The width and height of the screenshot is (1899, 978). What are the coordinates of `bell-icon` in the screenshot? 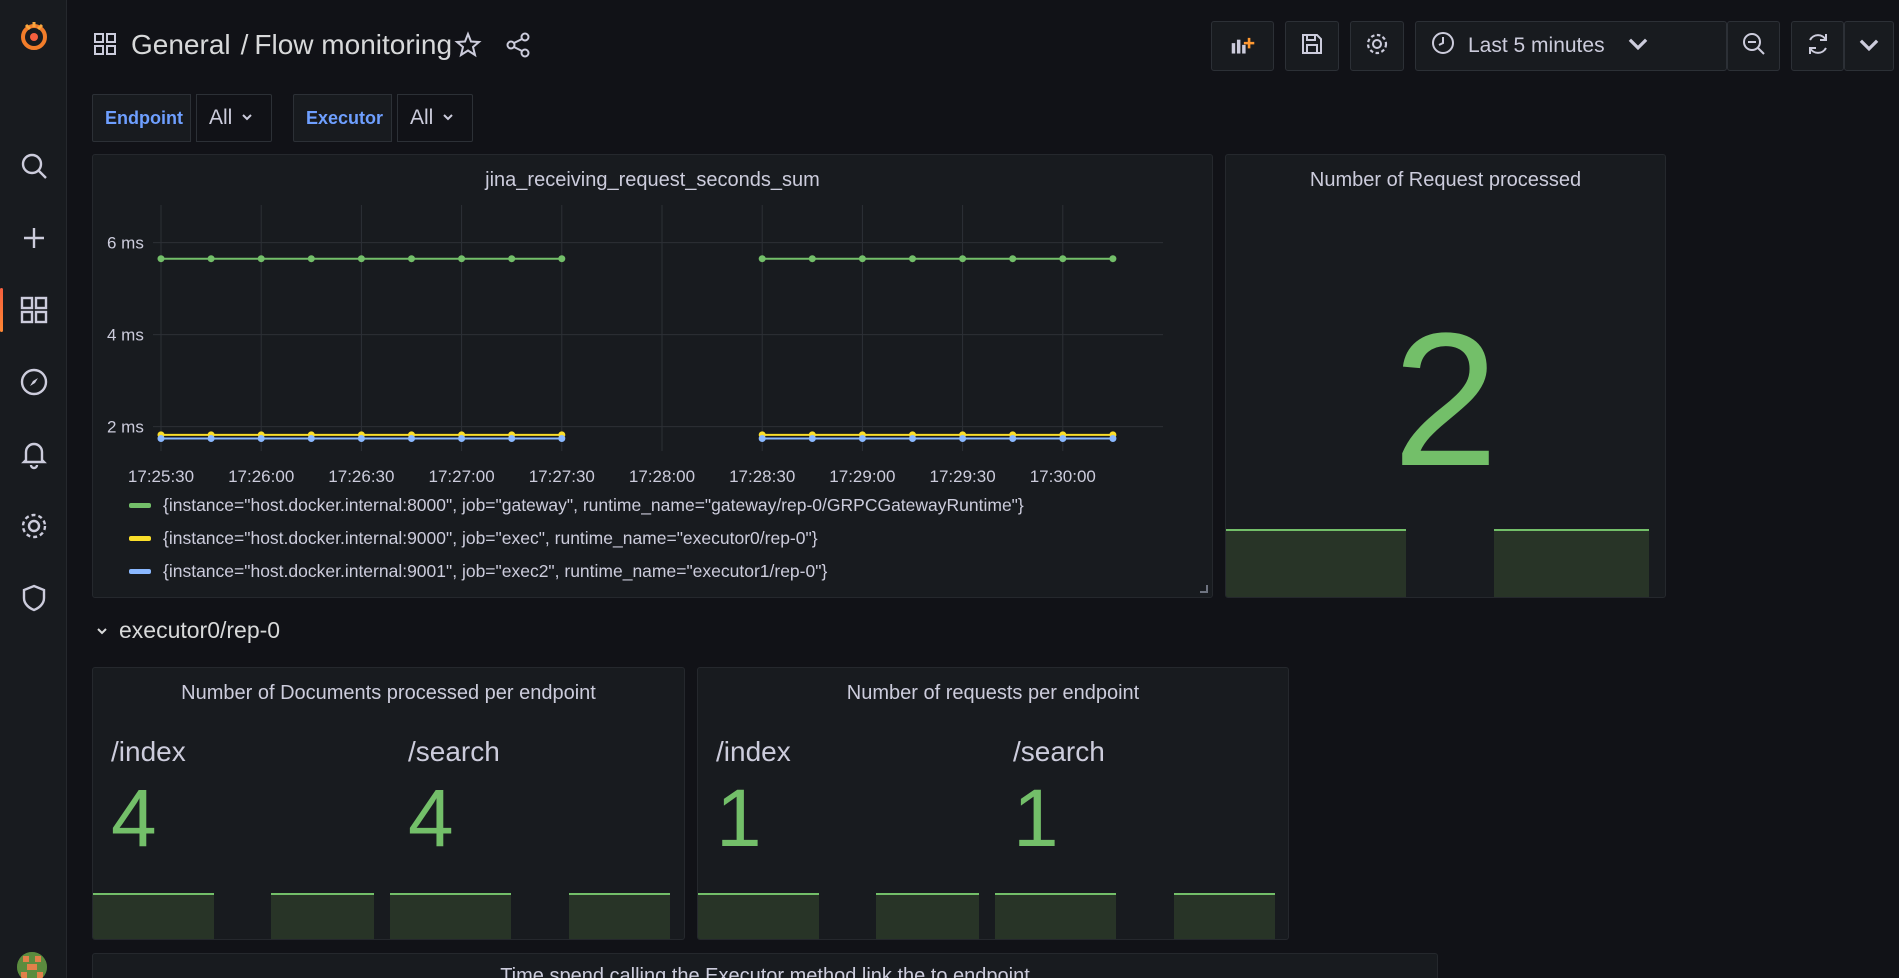 It's located at (33, 454).